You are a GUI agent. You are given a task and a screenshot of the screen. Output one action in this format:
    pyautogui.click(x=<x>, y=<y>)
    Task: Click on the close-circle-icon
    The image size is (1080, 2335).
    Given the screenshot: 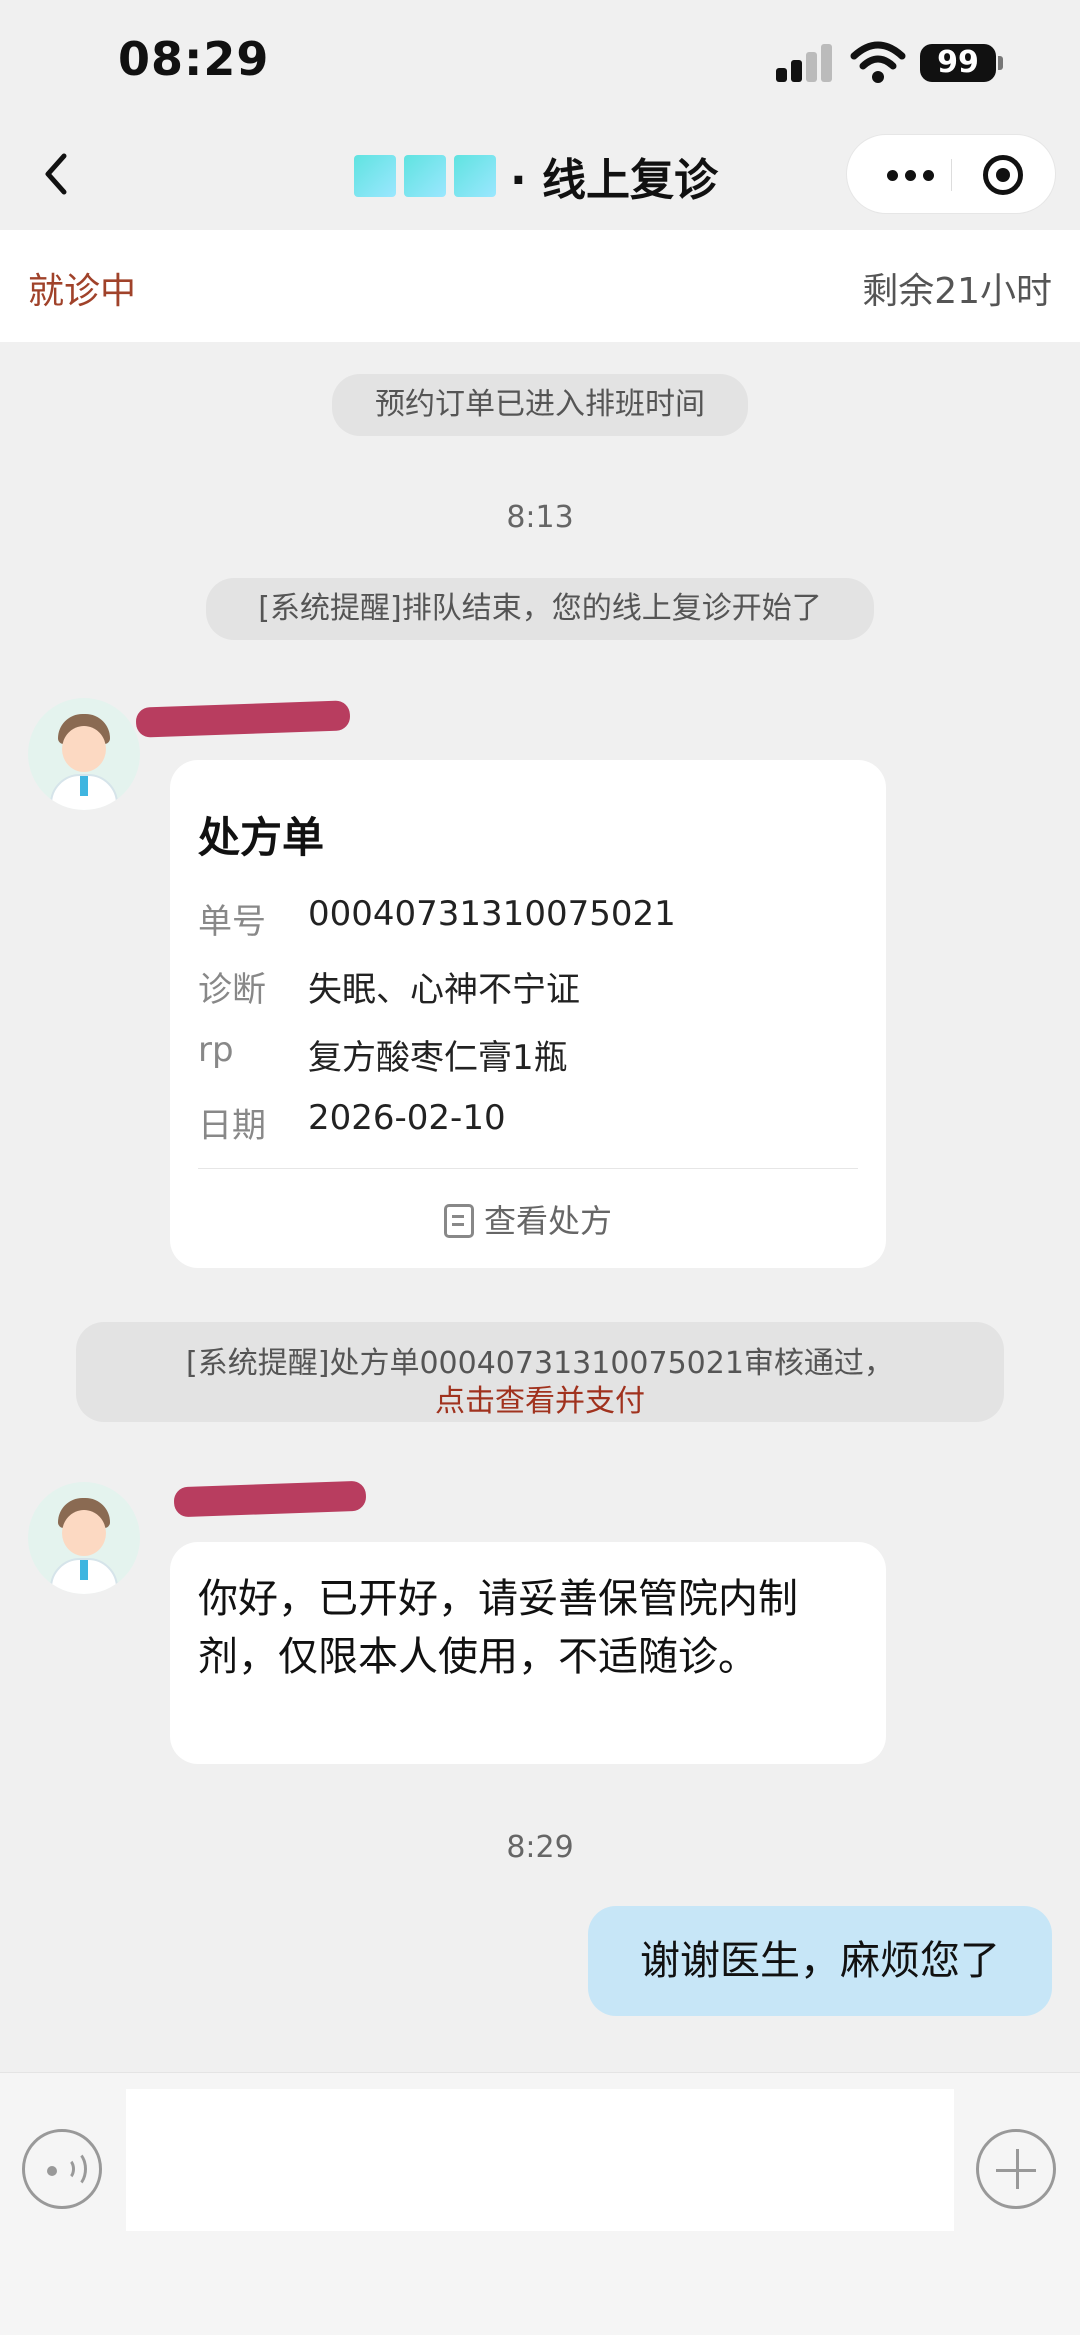 What is the action you would take?
    pyautogui.click(x=1003, y=175)
    